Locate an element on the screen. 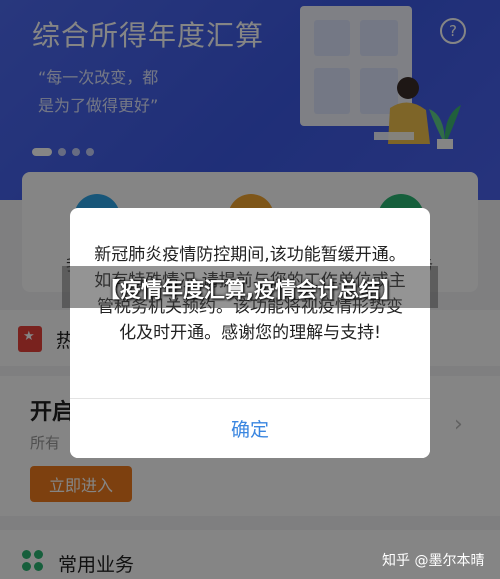 This screenshot has height=579, width=500. headline-text: 【疫情年度汇算,疫情会计总结】 is located at coordinates (250, 290).